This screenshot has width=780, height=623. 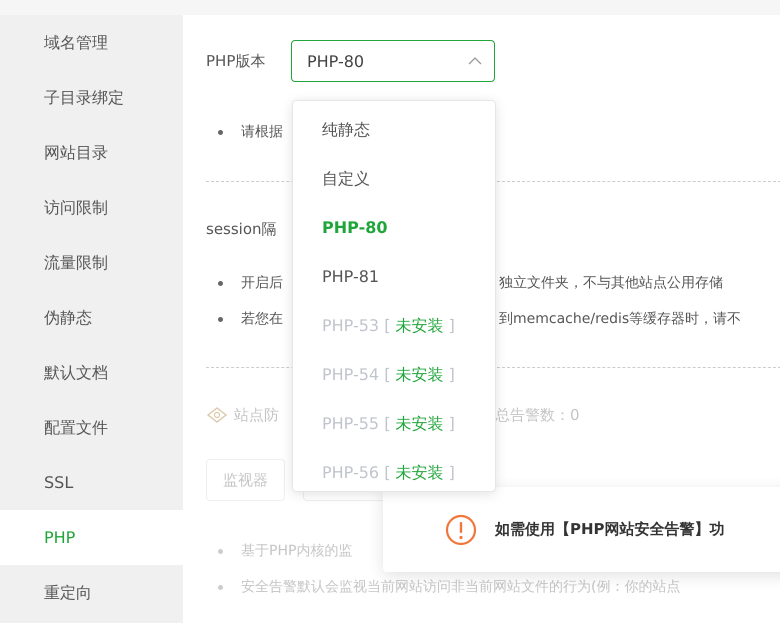 What do you see at coordinates (91, 372) in the screenshot?
I see `sidebar-item: 默认文档` at bounding box center [91, 372].